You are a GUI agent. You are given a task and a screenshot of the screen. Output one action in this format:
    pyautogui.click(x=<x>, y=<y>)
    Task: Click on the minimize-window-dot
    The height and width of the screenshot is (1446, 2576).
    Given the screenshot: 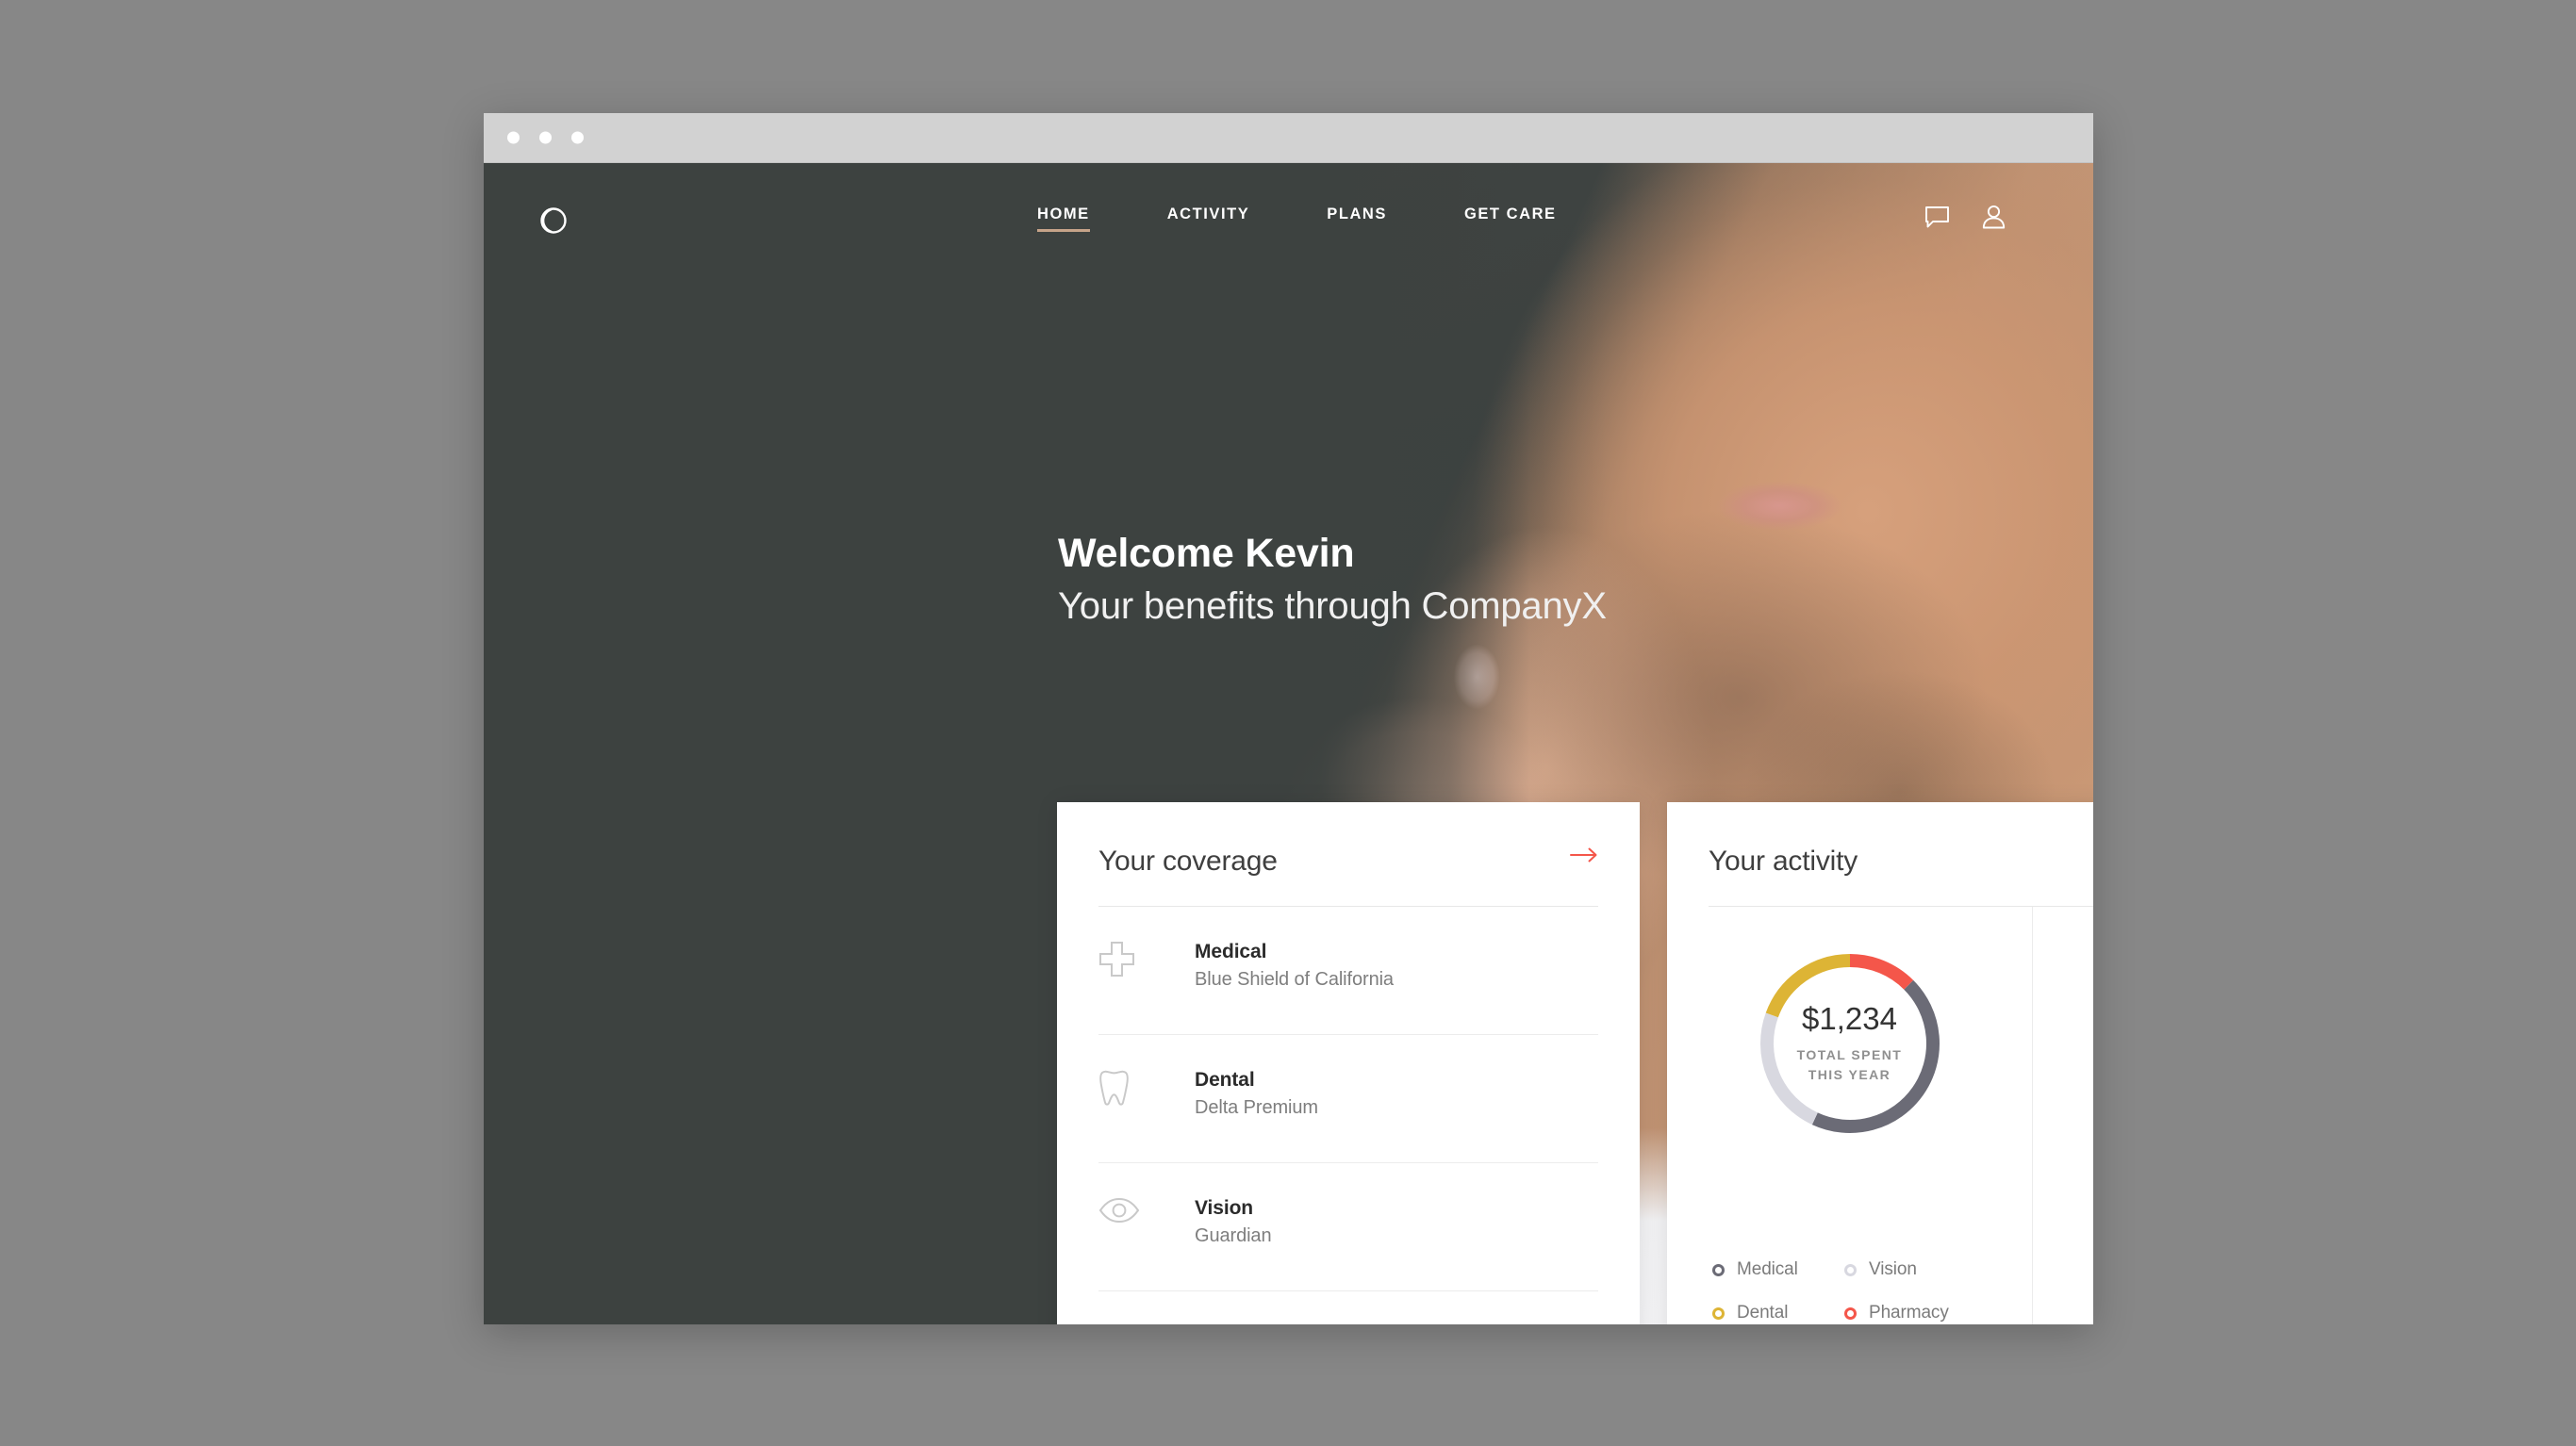 What is the action you would take?
    pyautogui.click(x=545, y=137)
    